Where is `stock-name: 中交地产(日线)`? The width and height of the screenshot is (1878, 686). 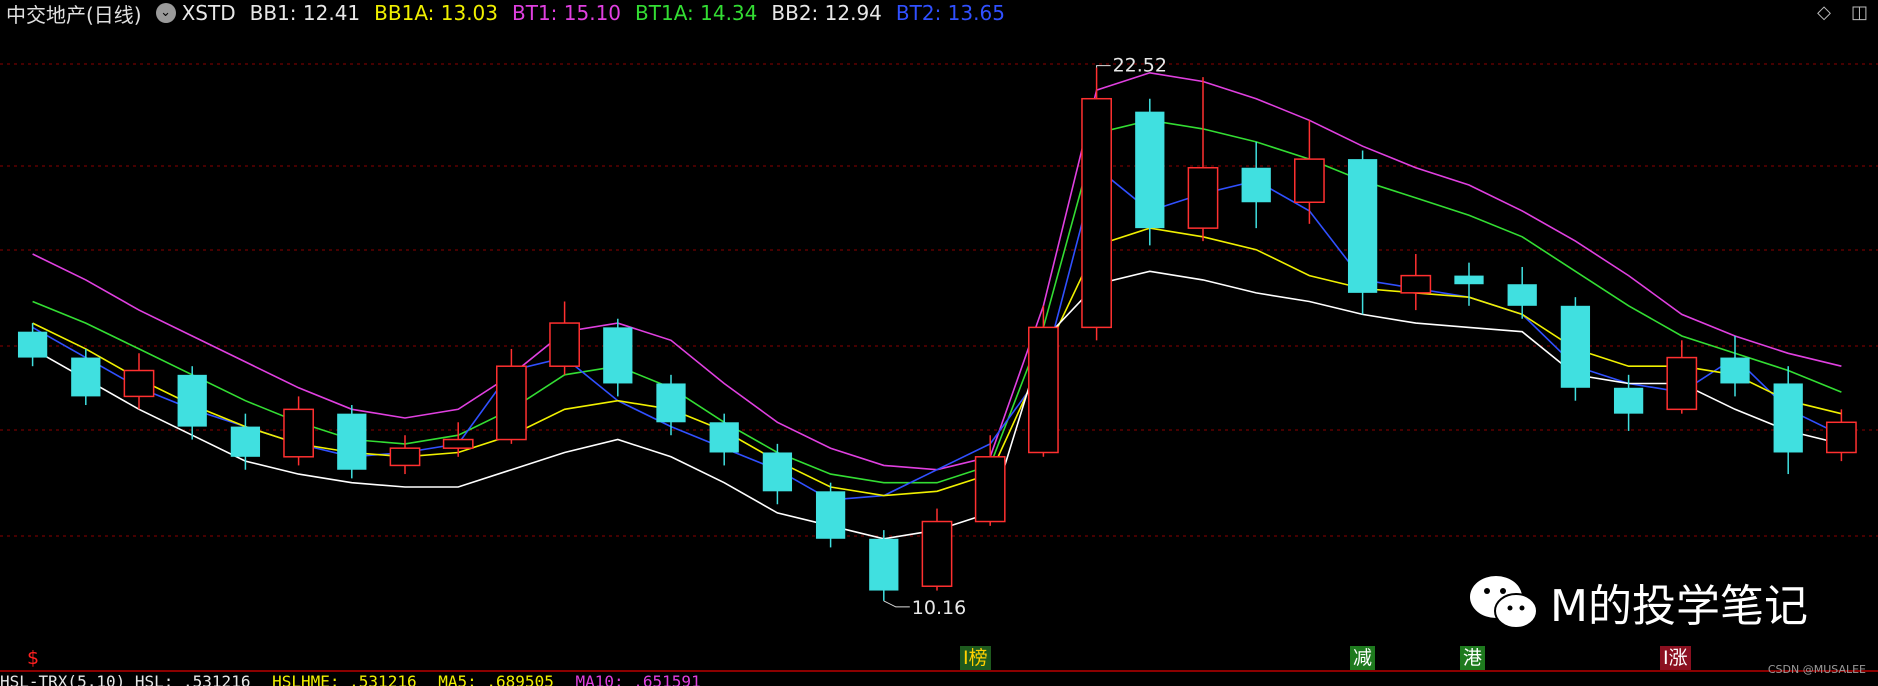
stock-name: 中交地产(日线) is located at coordinates (74, 14).